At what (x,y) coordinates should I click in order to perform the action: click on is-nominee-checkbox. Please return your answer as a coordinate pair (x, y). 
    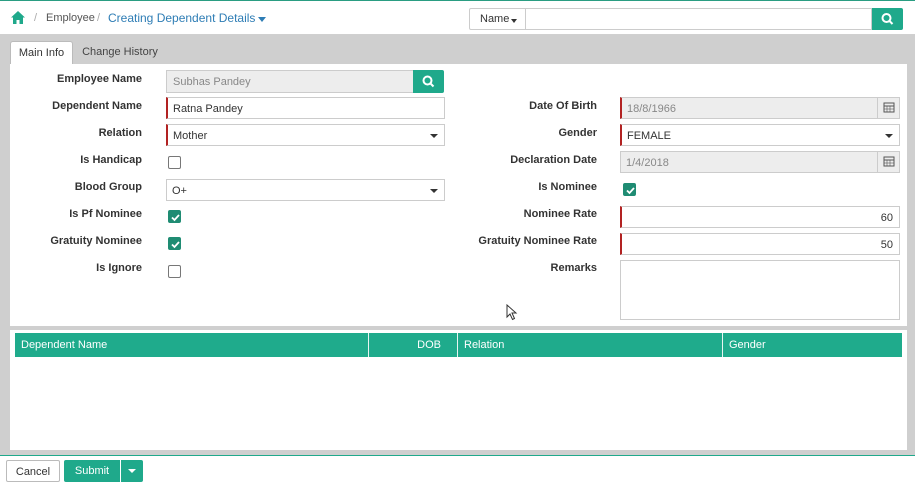
    Looking at the image, I should click on (629, 189).